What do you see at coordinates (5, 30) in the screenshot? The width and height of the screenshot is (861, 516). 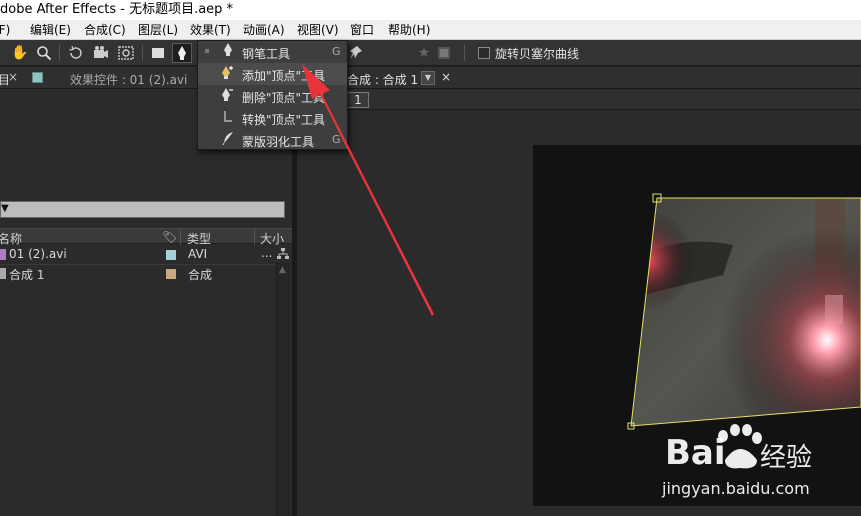 I see `menu-file: (F)` at bounding box center [5, 30].